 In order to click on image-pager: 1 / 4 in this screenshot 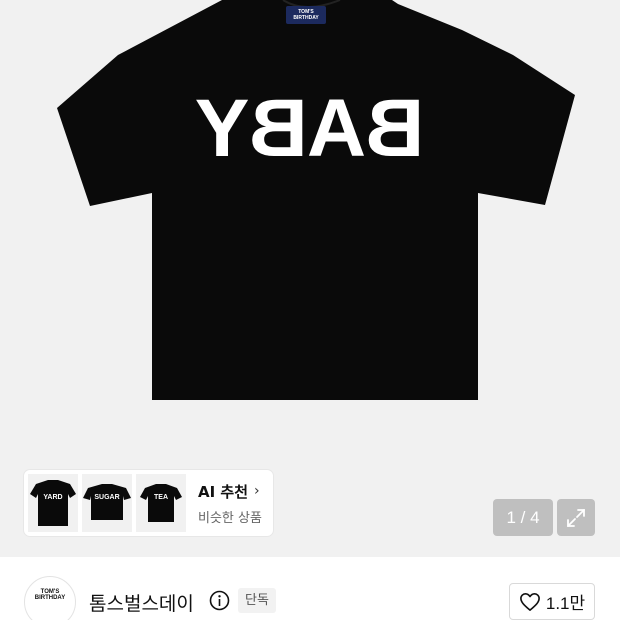, I will do `click(523, 517)`.